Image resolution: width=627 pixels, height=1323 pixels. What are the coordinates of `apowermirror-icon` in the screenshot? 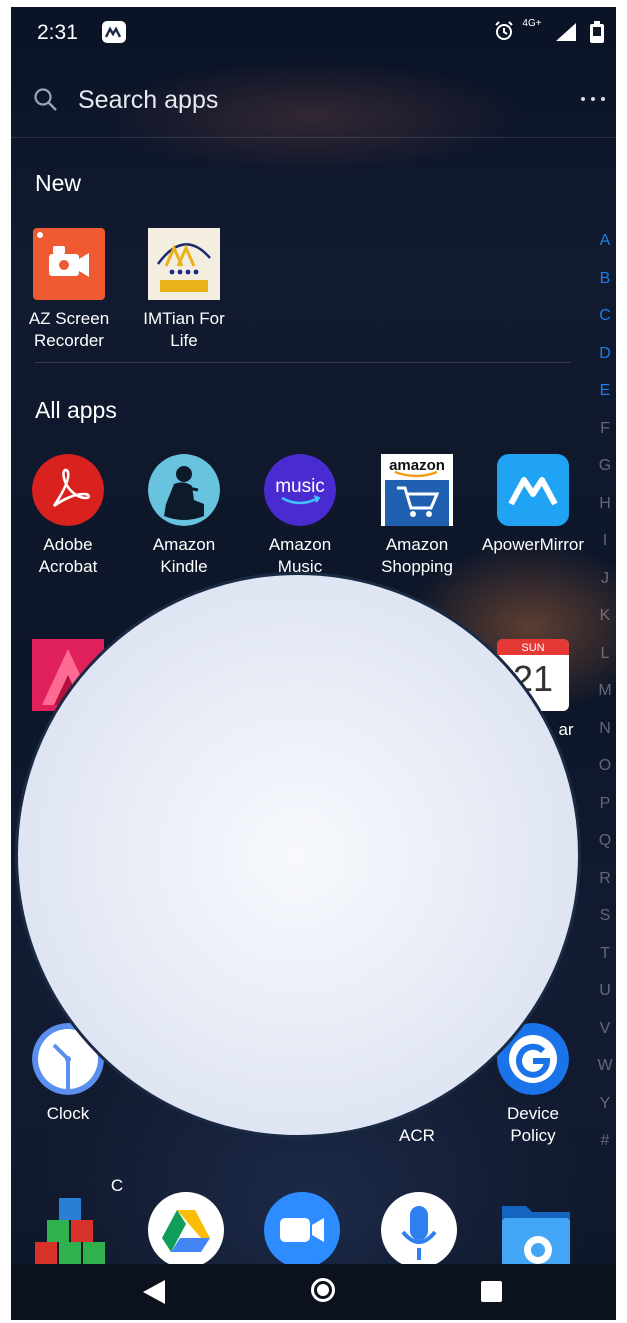 It's located at (533, 490).